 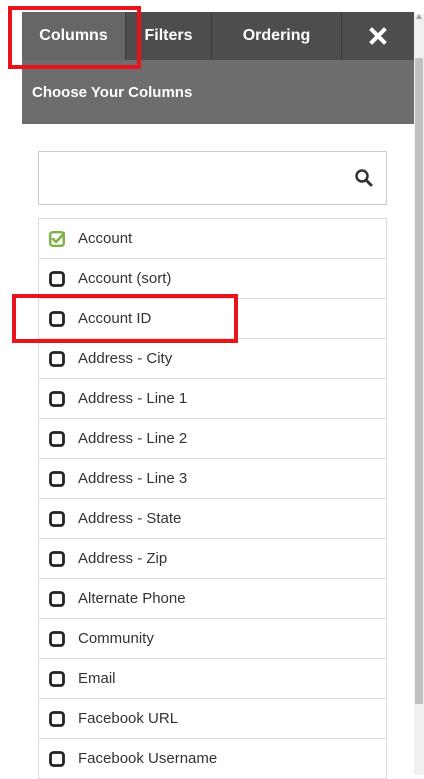 What do you see at coordinates (130, 518) in the screenshot?
I see `list-item-label: Address - State` at bounding box center [130, 518].